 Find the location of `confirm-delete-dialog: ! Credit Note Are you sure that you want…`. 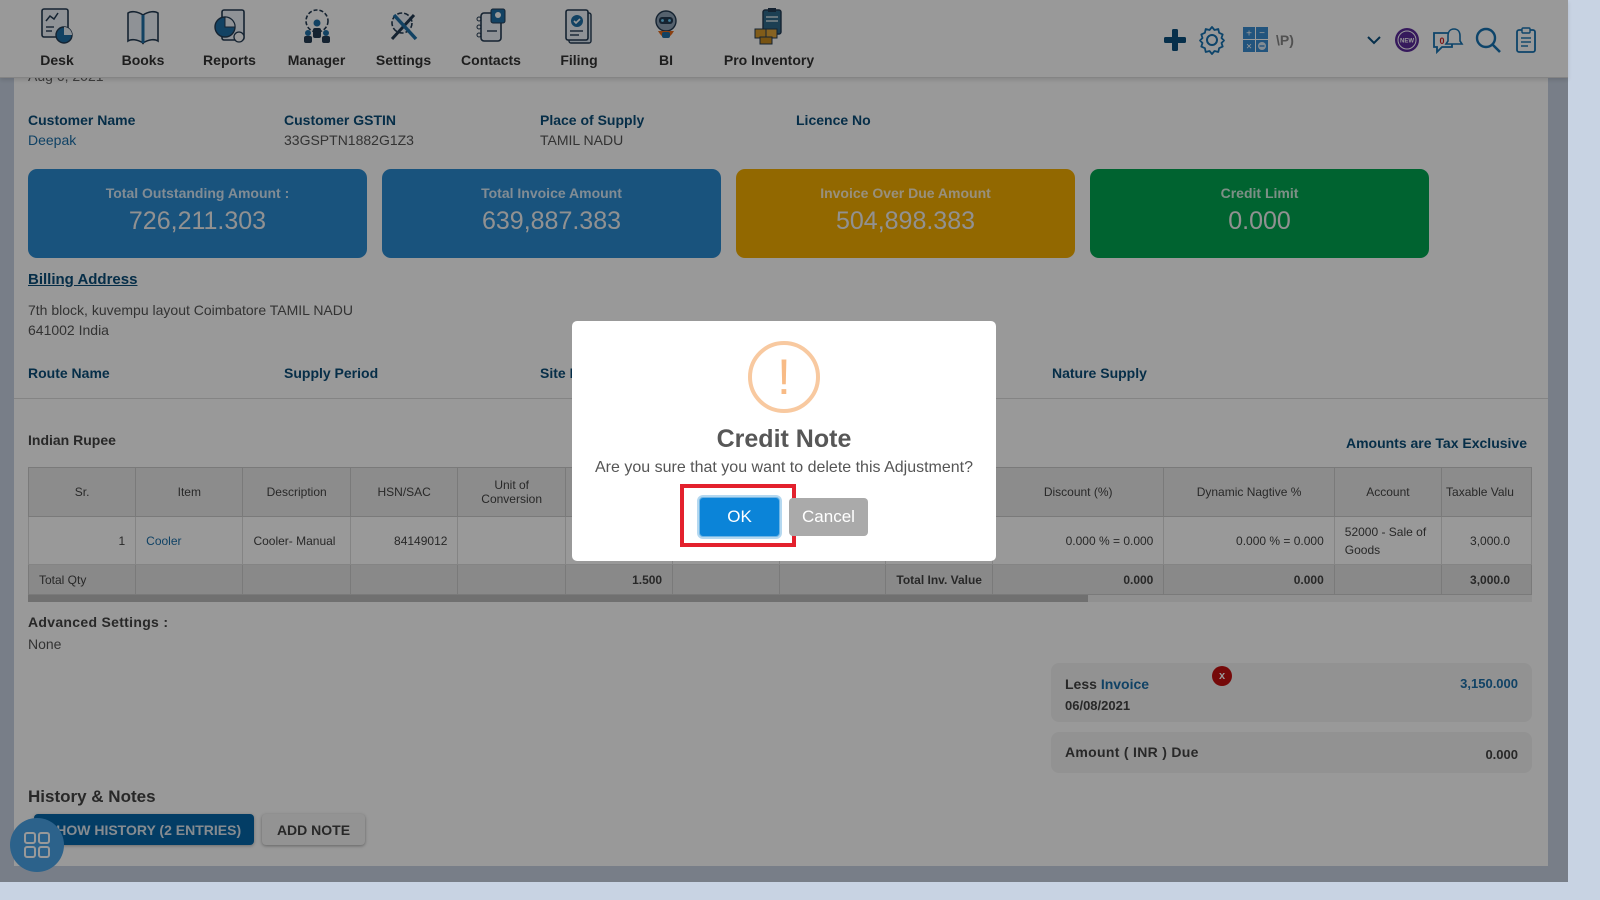

confirm-delete-dialog: ! Credit Note Are you sure that you want… is located at coordinates (784, 441).